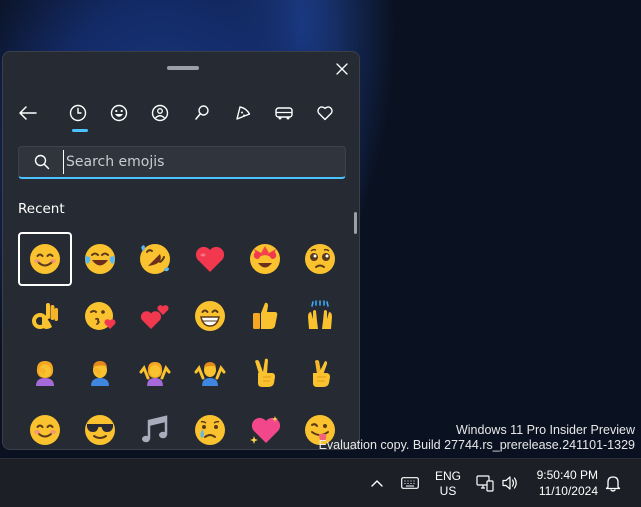  I want to click on emoji-man-shrugging, so click(210, 373).